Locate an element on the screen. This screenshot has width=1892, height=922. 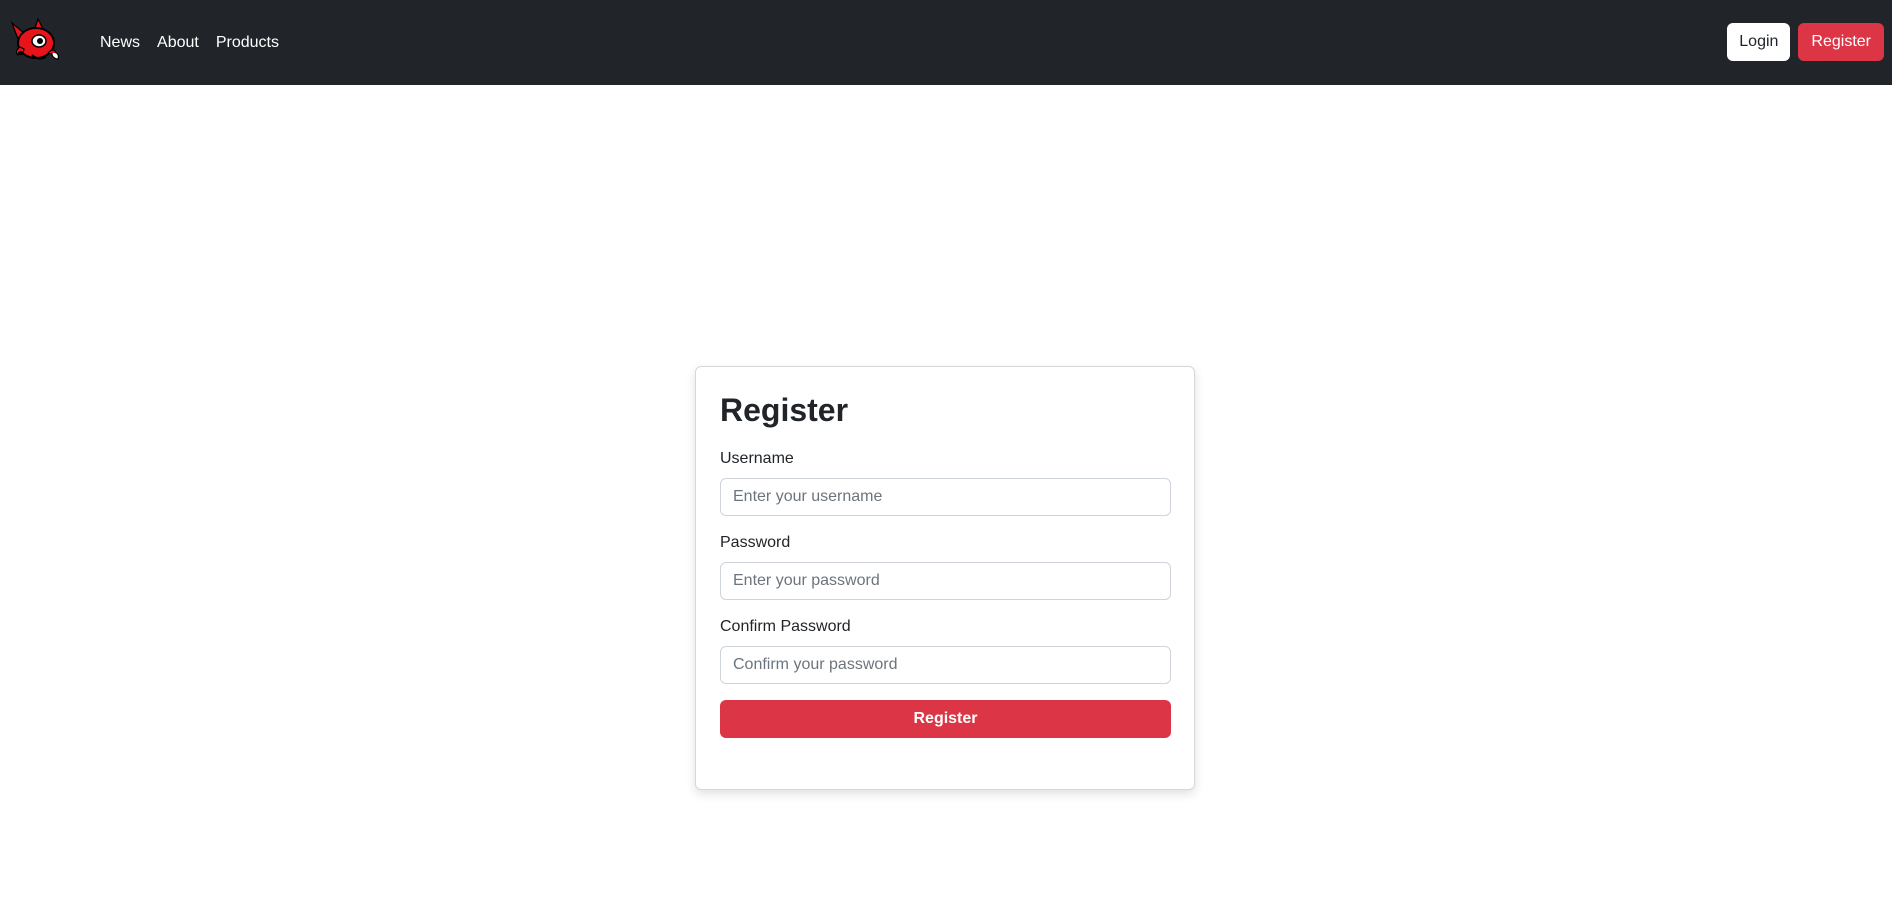
register-nav-button: Register is located at coordinates (1841, 42).